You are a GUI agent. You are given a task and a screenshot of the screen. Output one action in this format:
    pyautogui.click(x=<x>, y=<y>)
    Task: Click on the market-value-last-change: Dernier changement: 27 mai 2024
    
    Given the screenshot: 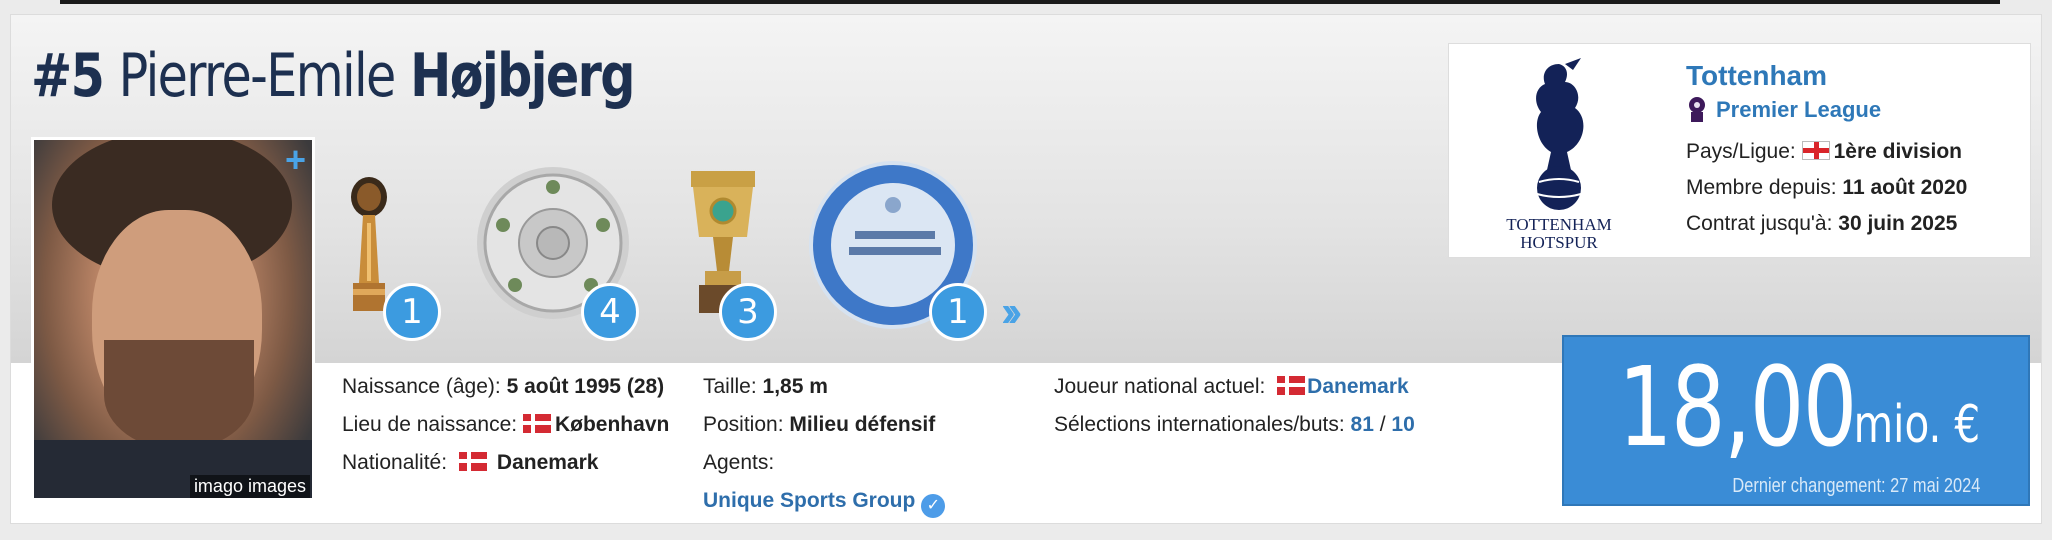 What is the action you would take?
    pyautogui.click(x=1856, y=486)
    